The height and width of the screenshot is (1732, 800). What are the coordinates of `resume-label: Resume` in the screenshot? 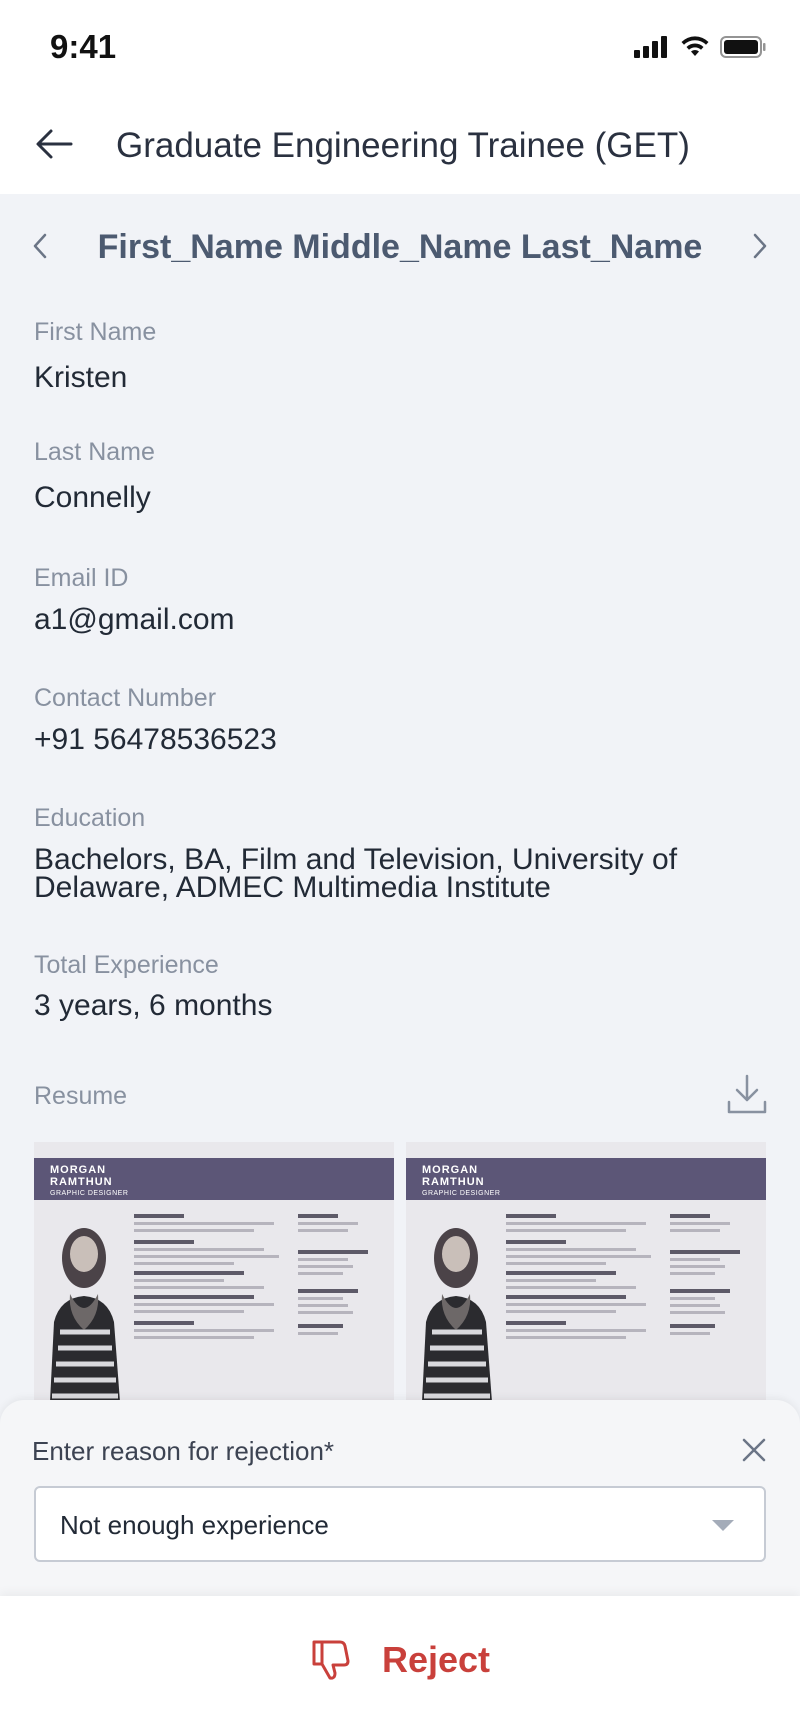 It's located at (81, 1096).